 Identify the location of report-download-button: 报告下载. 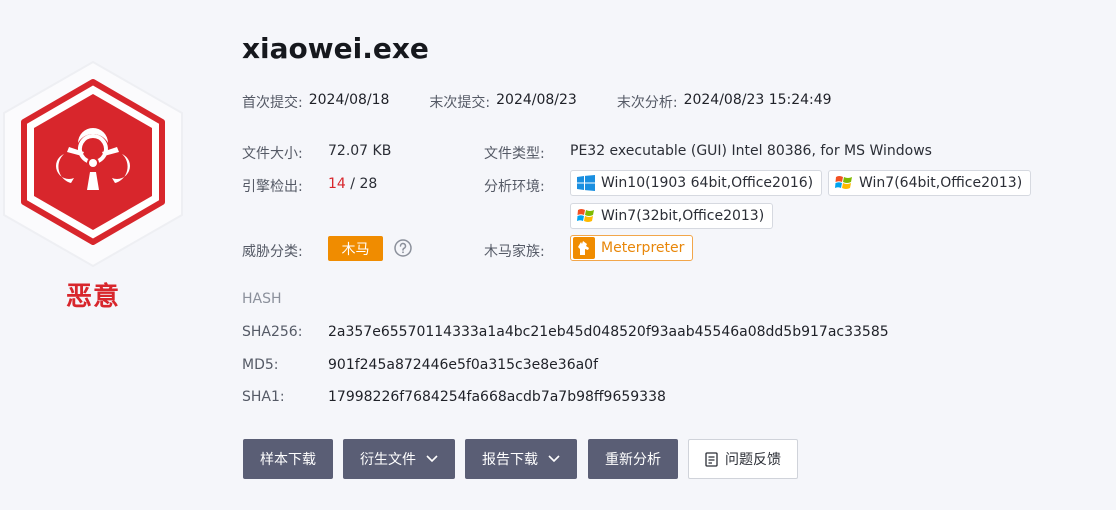
(521, 459).